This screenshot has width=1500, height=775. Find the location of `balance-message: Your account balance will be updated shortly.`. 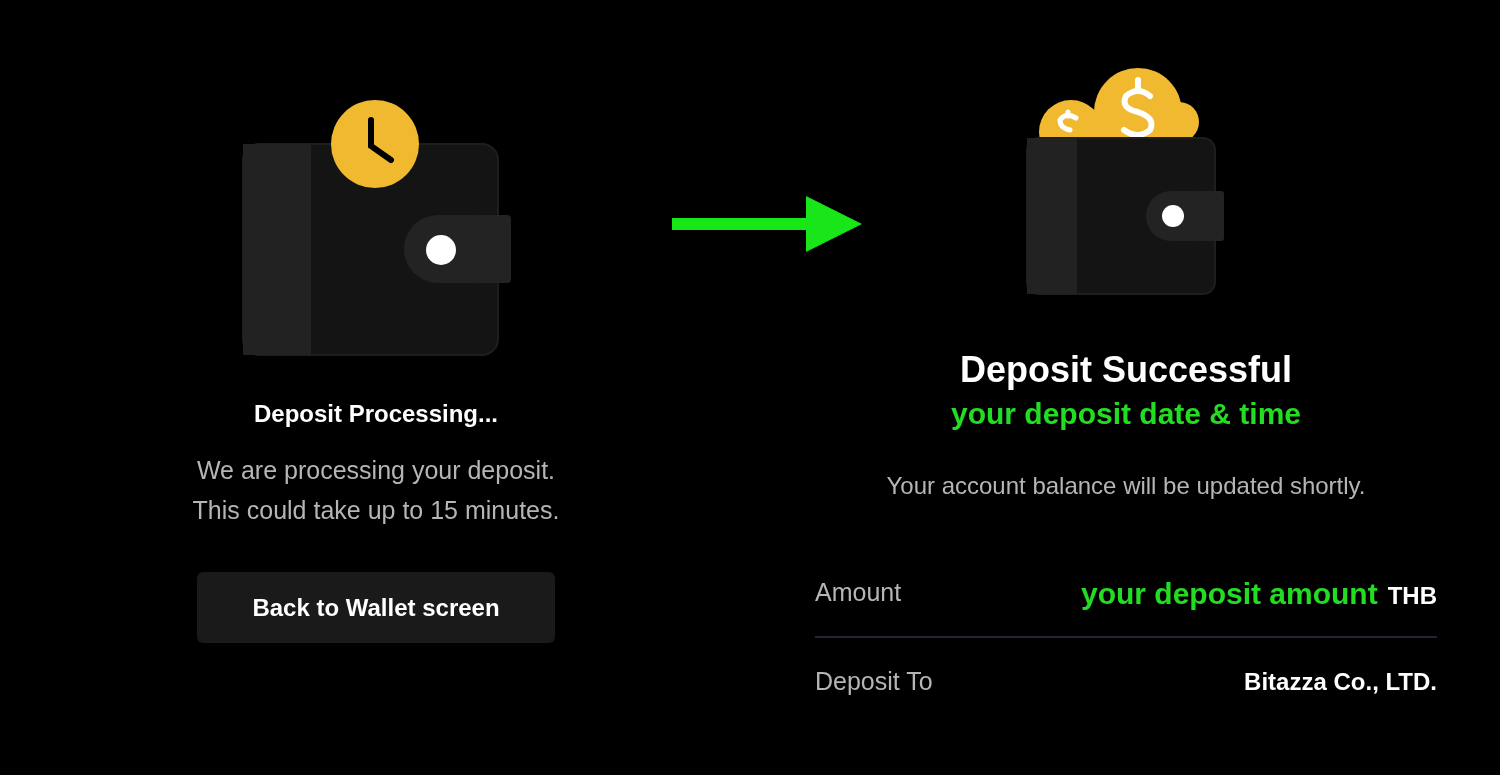

balance-message: Your account balance will be updated shortly. is located at coordinates (1126, 486).